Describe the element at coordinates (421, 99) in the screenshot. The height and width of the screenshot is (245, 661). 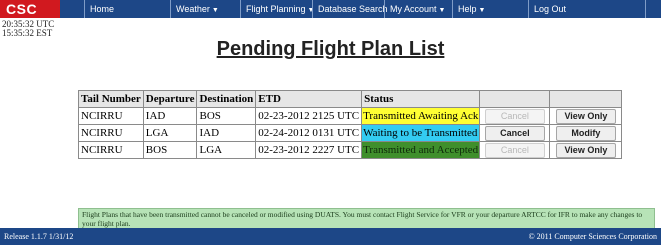
I see `header-status: Status` at that location.